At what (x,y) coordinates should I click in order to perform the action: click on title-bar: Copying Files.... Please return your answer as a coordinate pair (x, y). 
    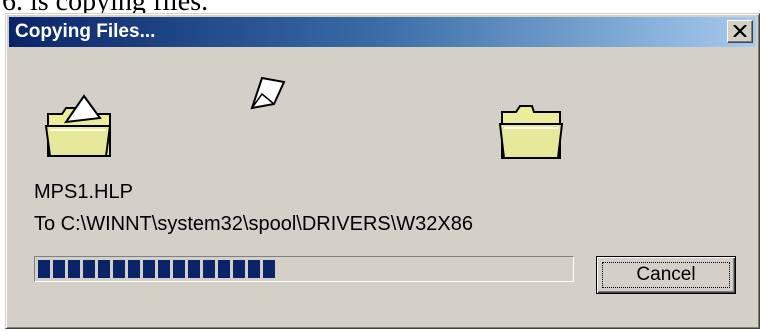
    Looking at the image, I should click on (382, 32).